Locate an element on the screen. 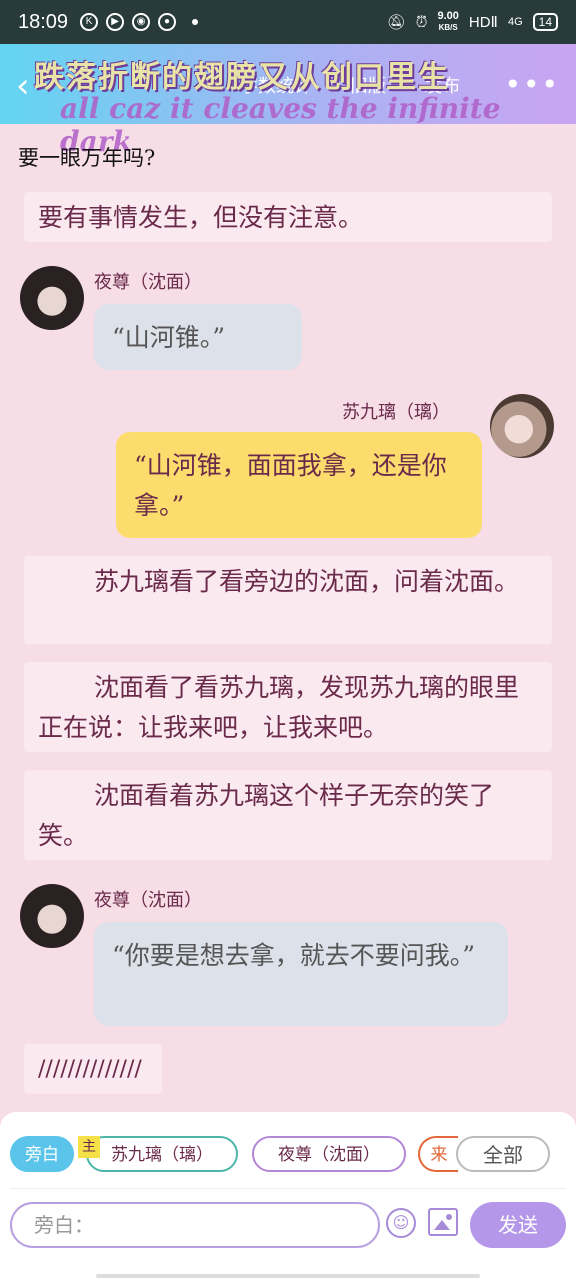  message-input is located at coordinates (195, 1225).